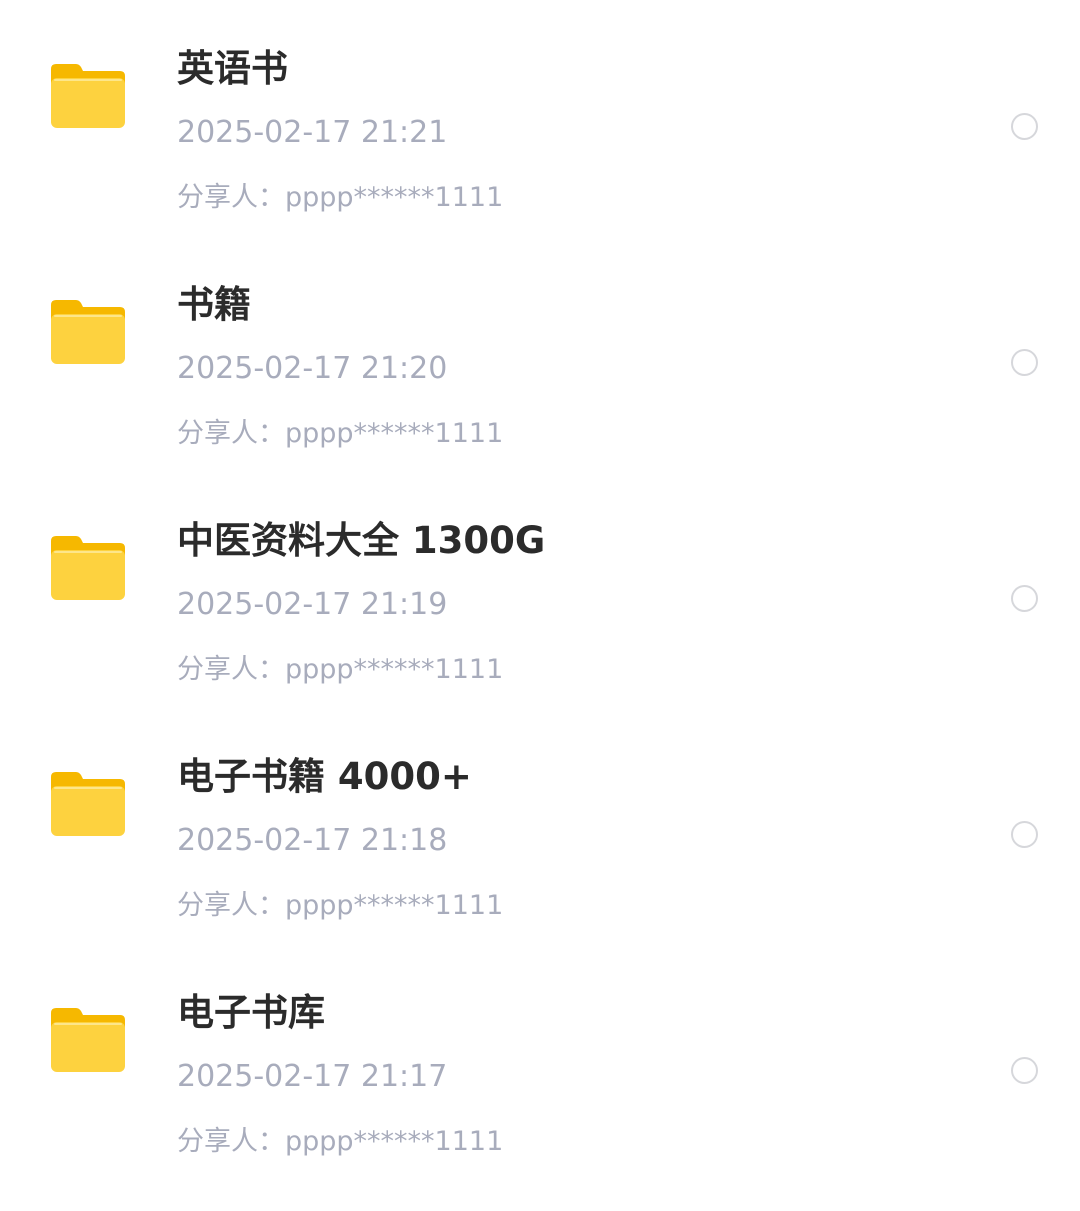 The width and height of the screenshot is (1080, 1211). Describe the element at coordinates (312, 1076) in the screenshot. I see `file-time: 2025-02-17 21:17` at that location.